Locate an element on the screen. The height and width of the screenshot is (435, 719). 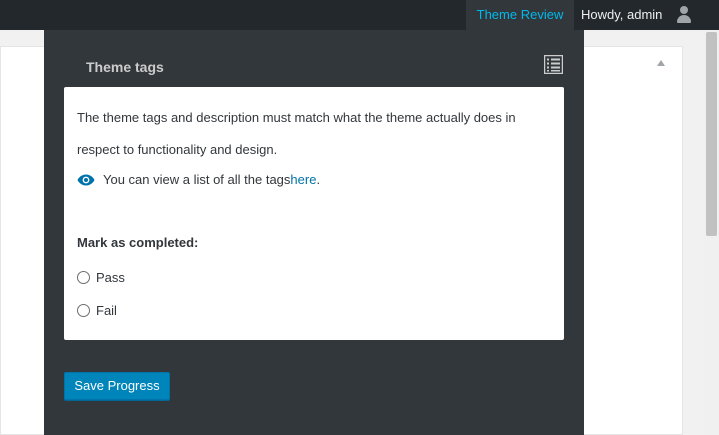
page-background is located at coordinates (22, 38).